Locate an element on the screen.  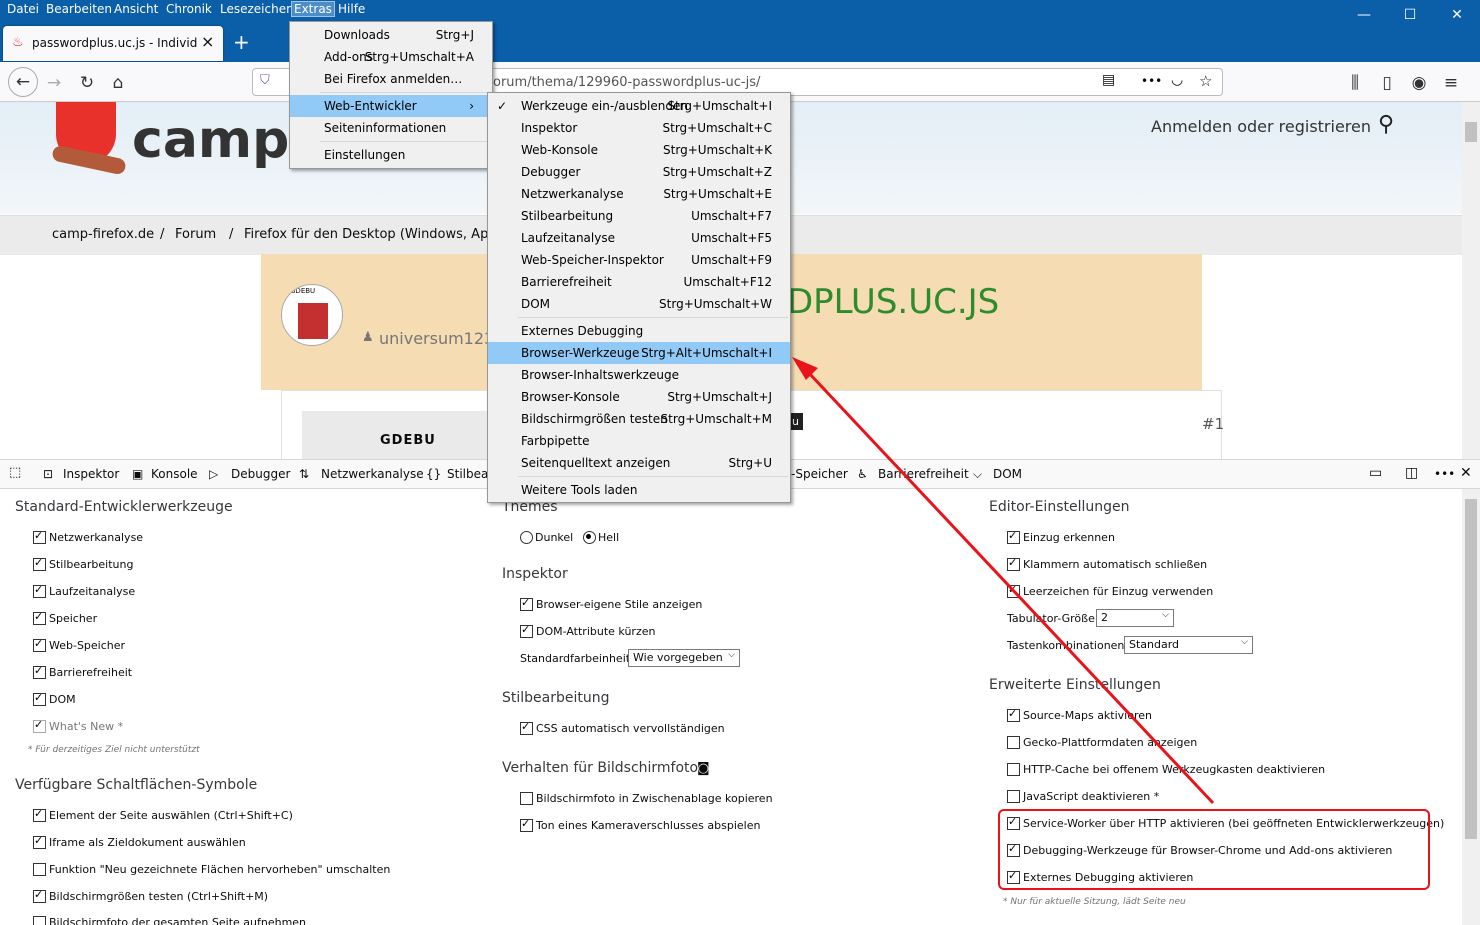
menu-item-shortcut: Strg+Umschalt+C is located at coordinates (717, 128).